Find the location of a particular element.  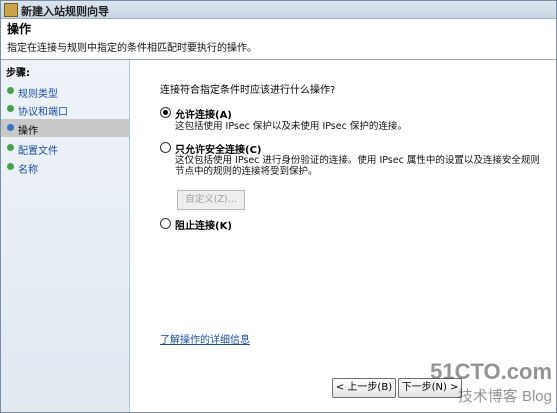

page-title: 操作 is located at coordinates (19, 29).